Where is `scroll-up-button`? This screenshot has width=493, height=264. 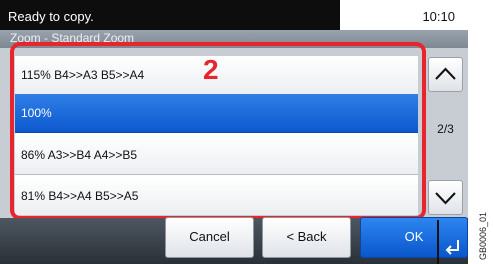 scroll-up-button is located at coordinates (445, 74).